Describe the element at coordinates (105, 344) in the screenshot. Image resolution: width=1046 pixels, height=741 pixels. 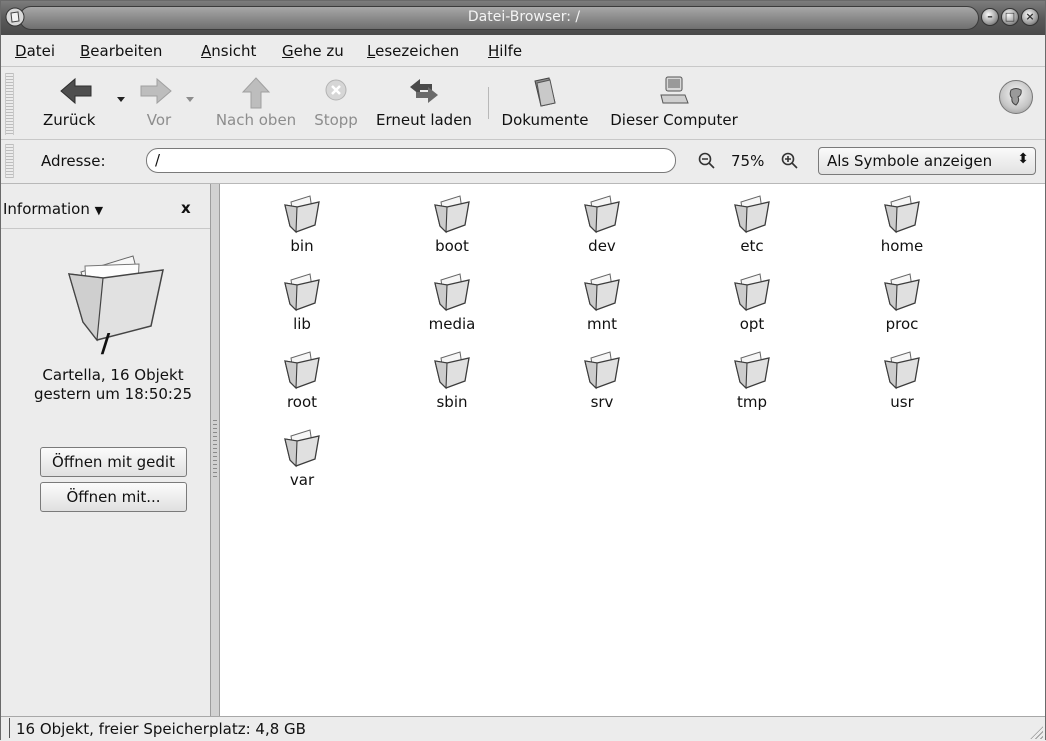
I see `selected-folder-name: /` at that location.